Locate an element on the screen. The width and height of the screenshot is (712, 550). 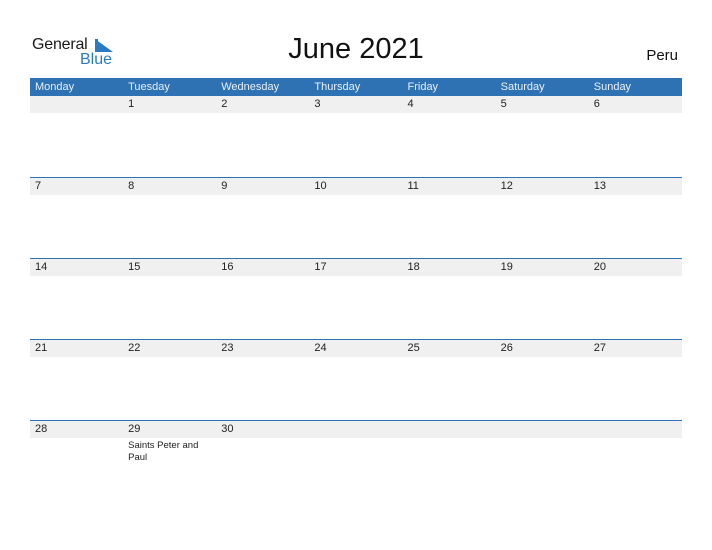
day-number: 14 is located at coordinates (41, 267).